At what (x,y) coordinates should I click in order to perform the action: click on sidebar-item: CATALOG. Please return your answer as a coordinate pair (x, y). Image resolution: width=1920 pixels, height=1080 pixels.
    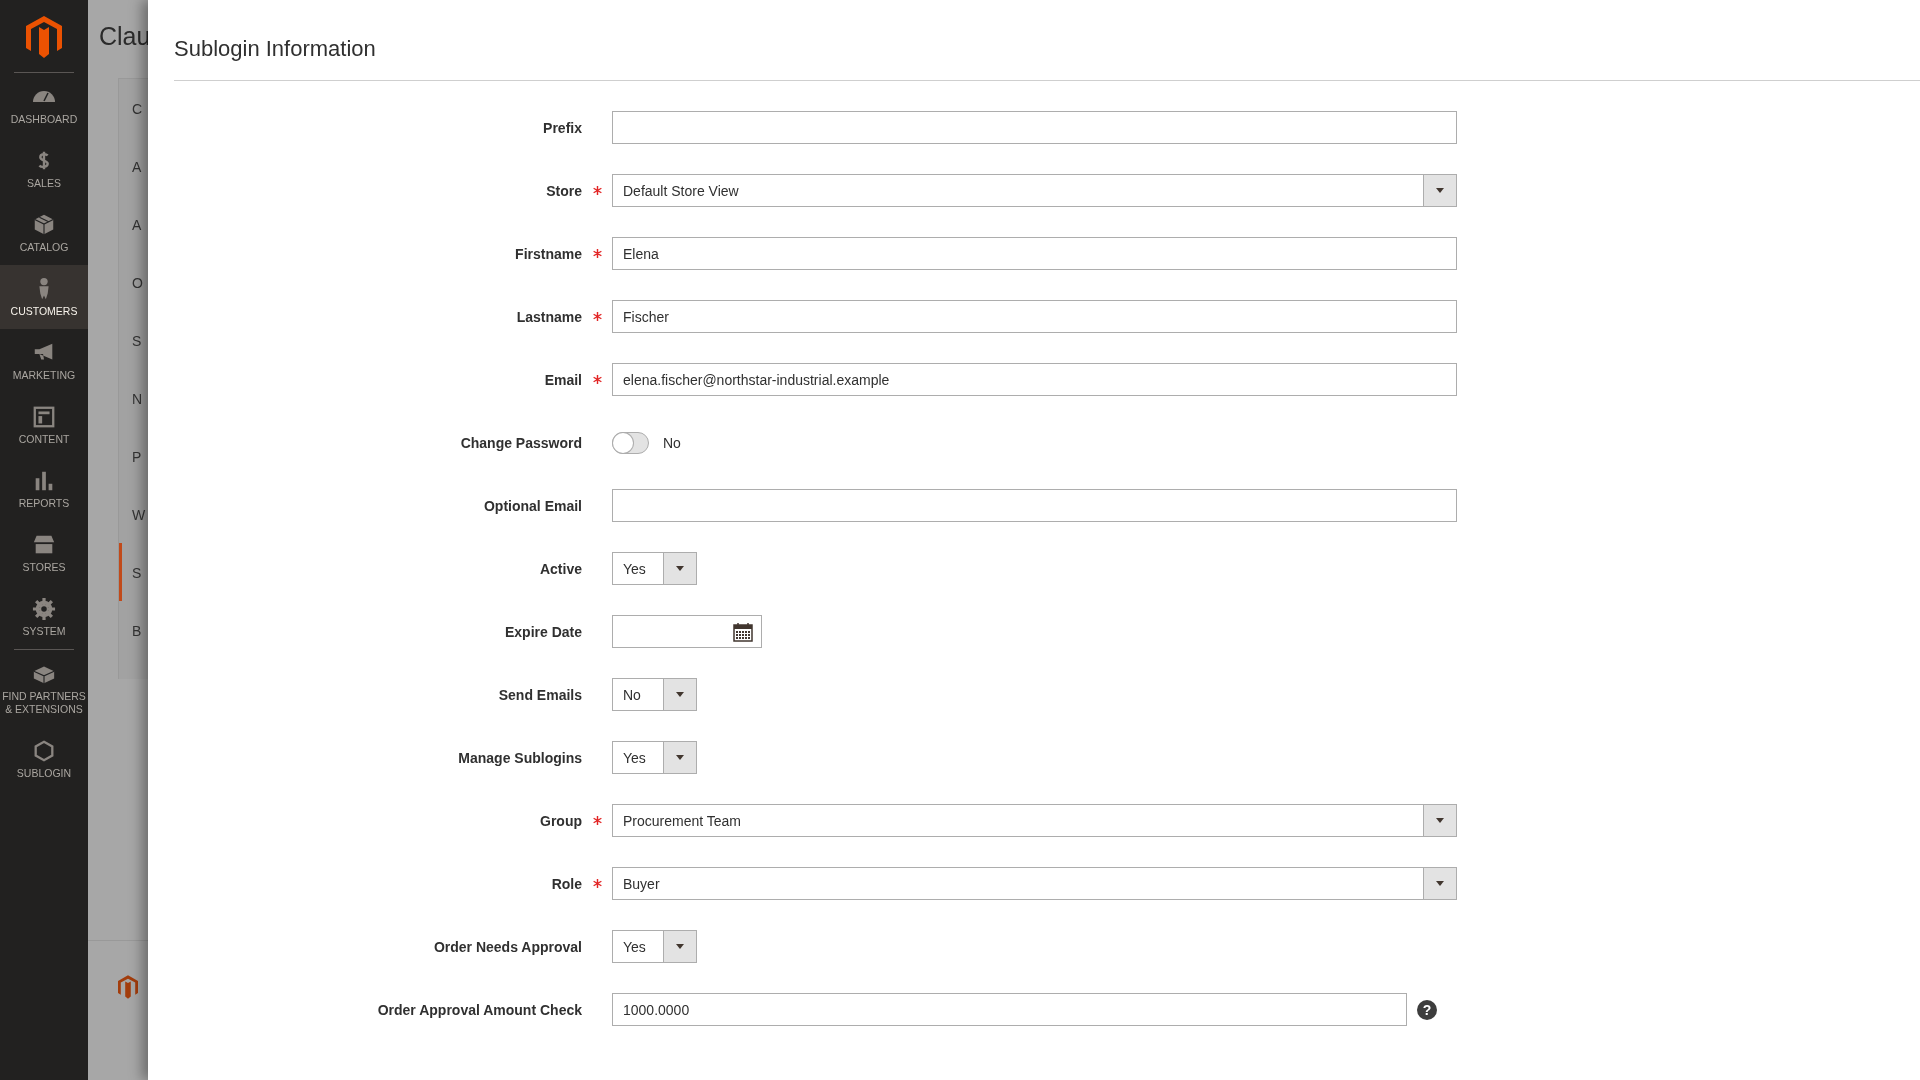
    Looking at the image, I should click on (44, 233).